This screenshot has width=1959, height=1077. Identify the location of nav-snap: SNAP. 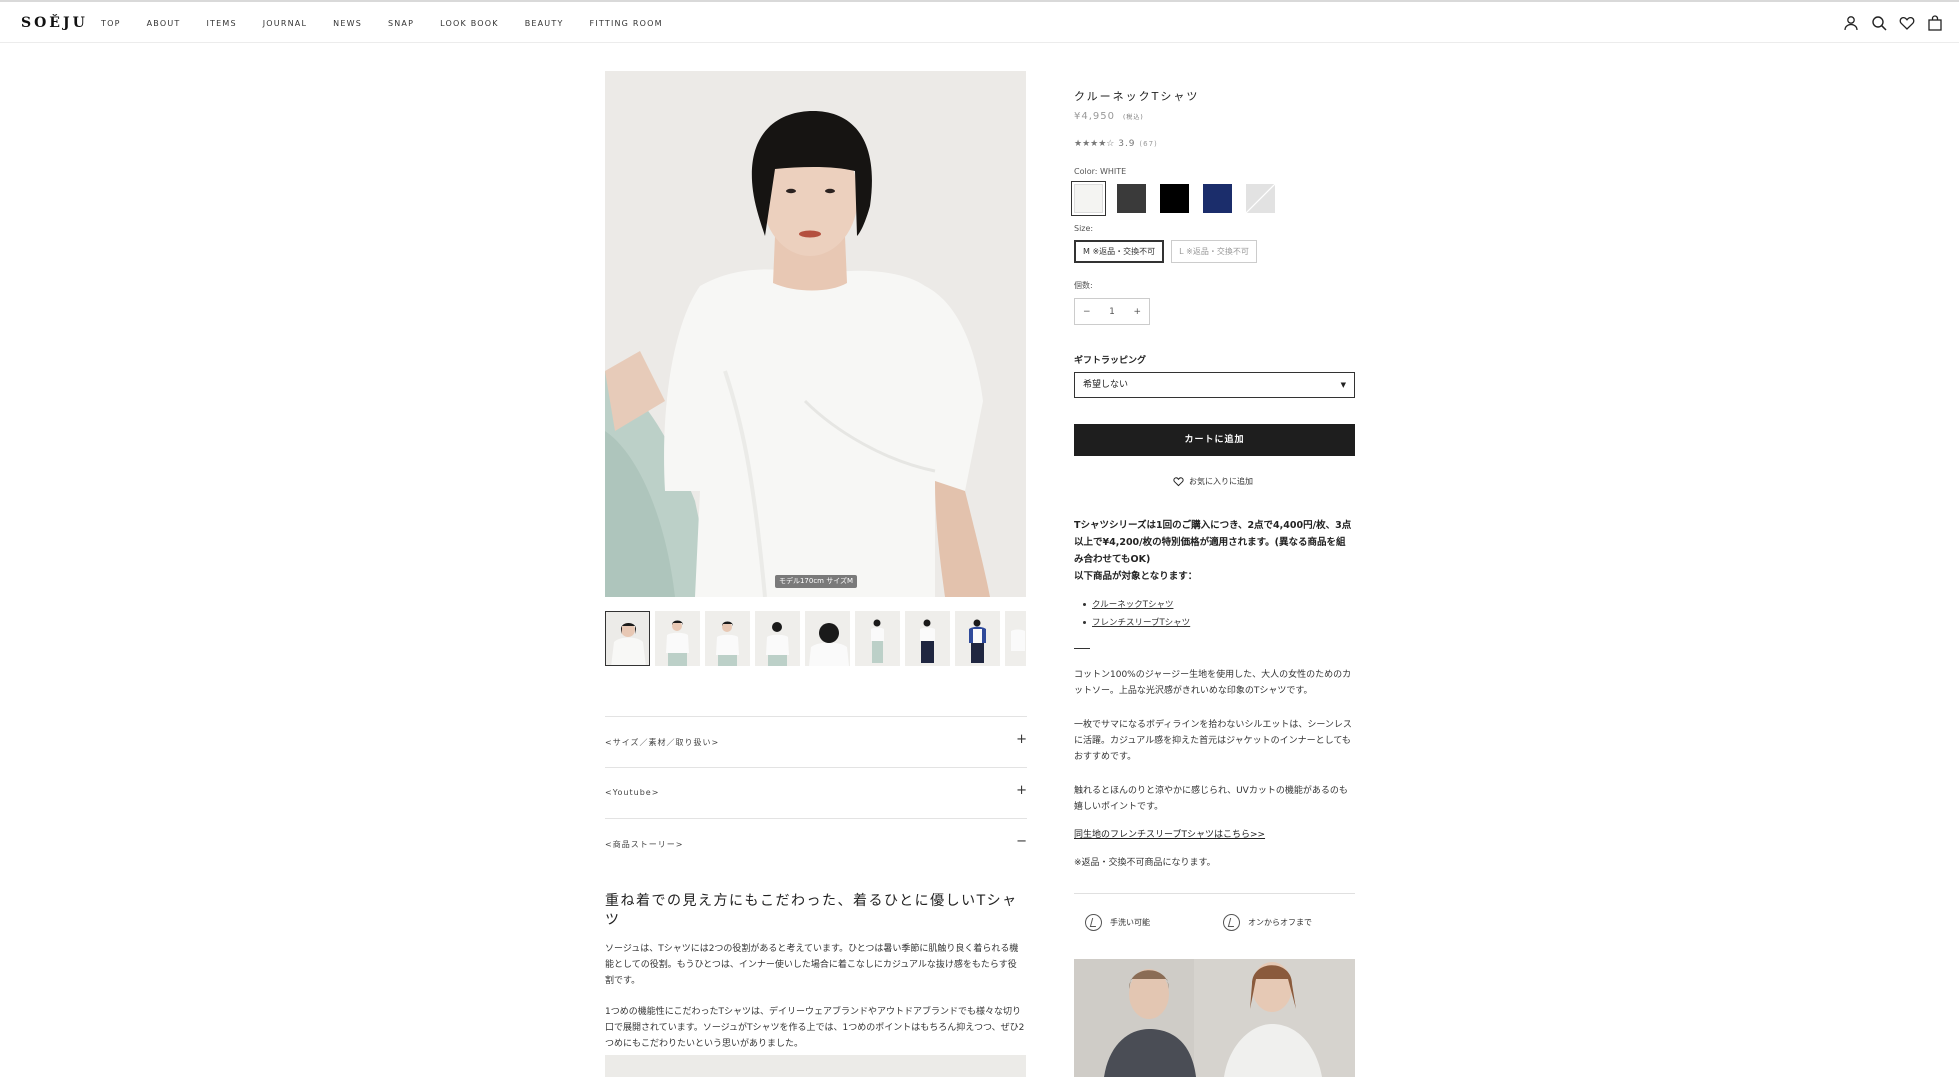
(401, 23).